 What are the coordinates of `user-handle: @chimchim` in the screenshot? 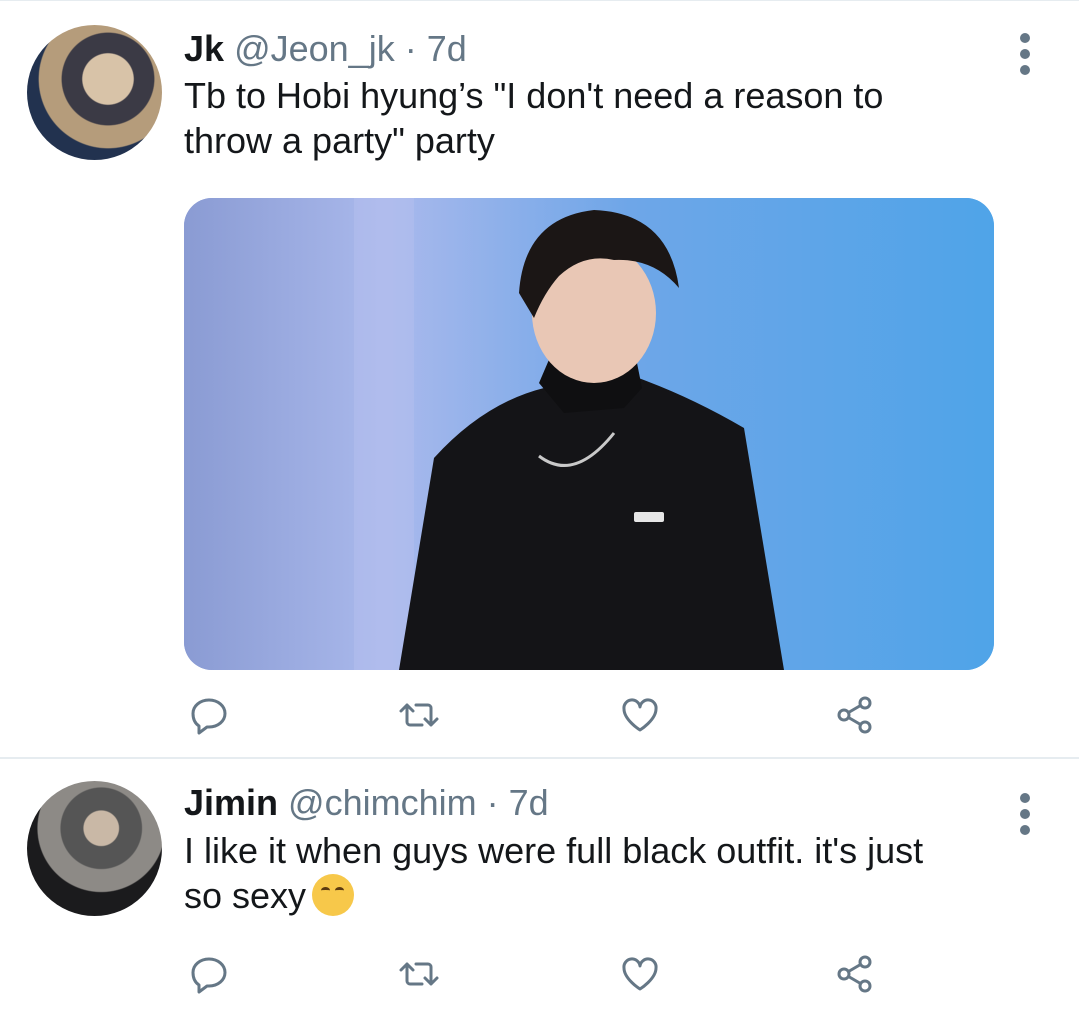 It's located at (382, 802).